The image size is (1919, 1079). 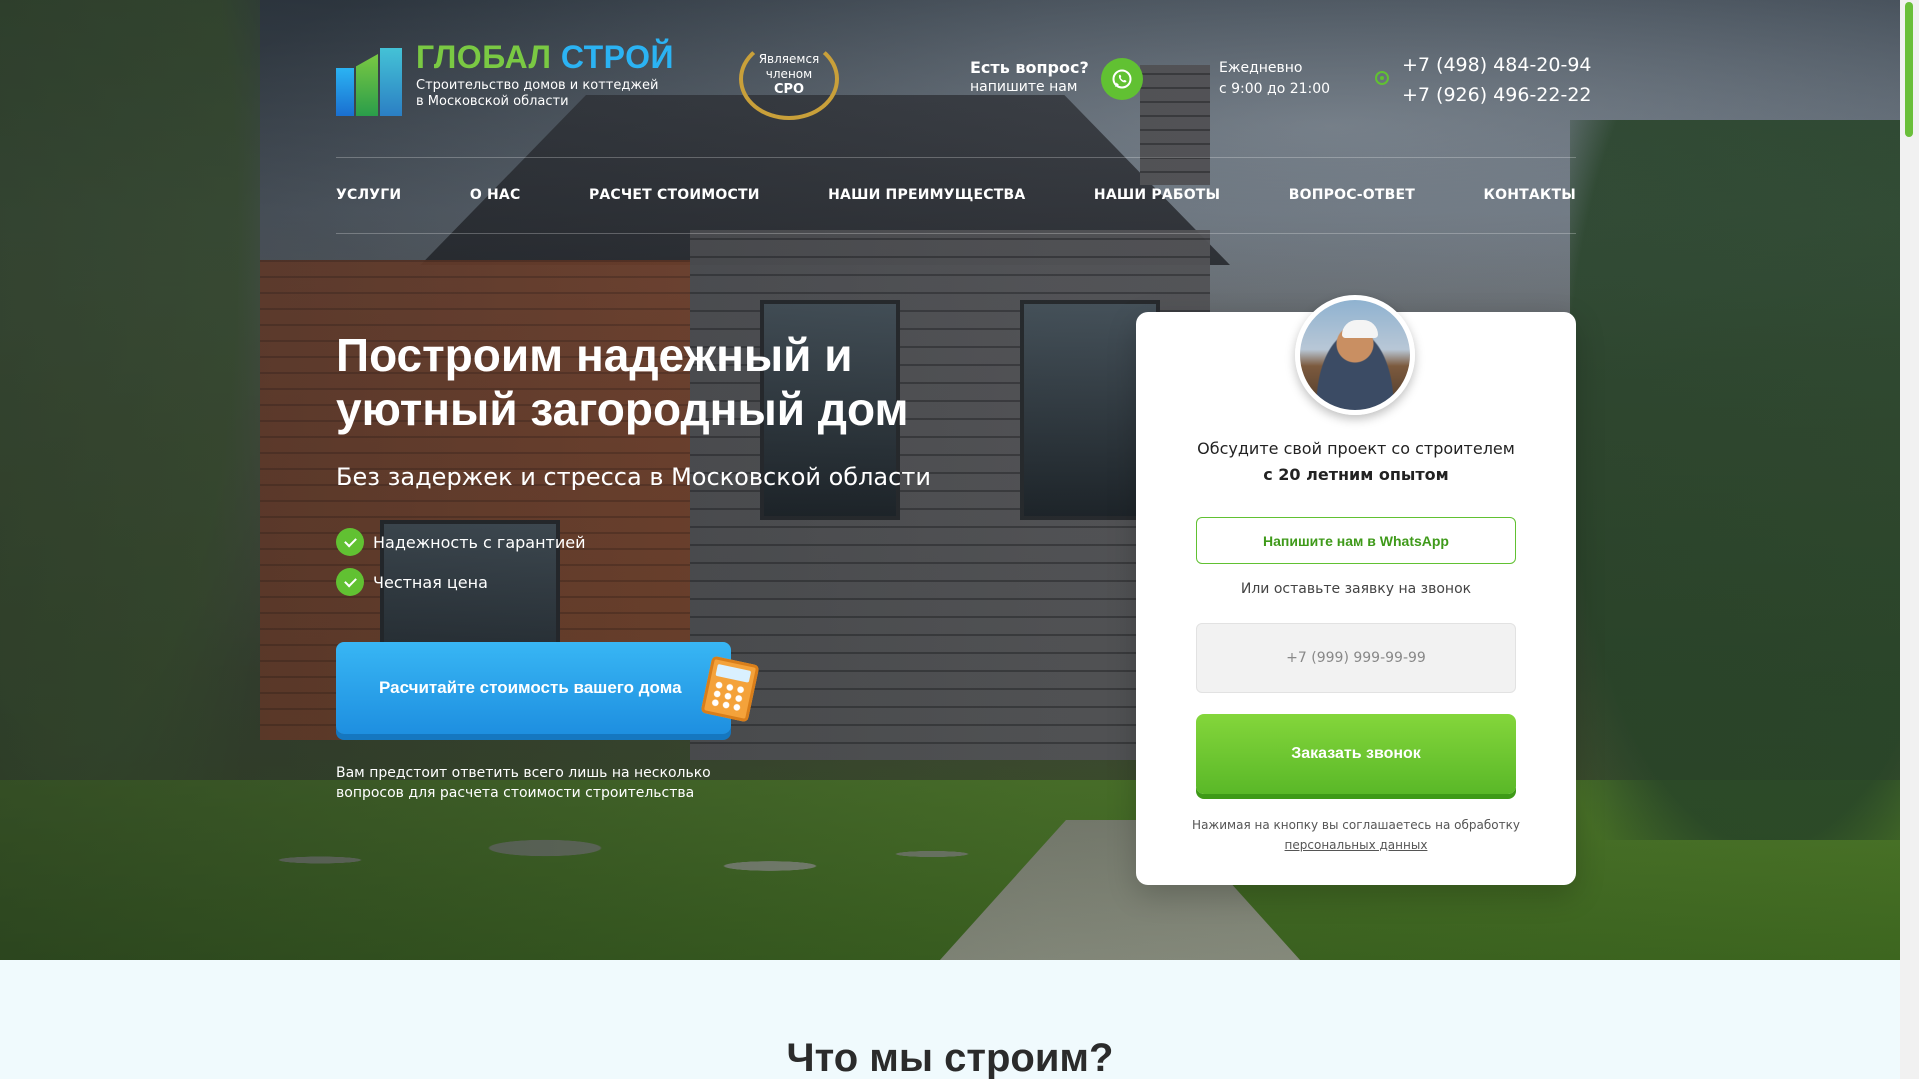 What do you see at coordinates (956, 157) in the screenshot?
I see `nav-divider-top` at bounding box center [956, 157].